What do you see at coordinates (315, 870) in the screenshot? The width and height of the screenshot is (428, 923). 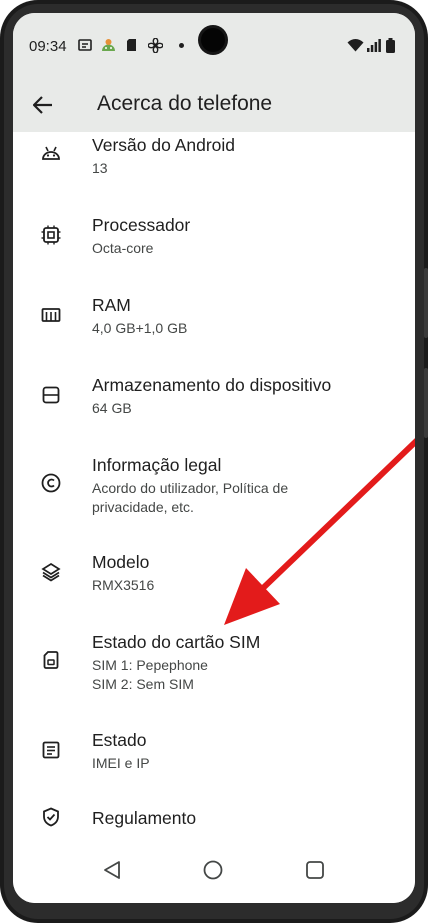 I see `recents-square-icon` at bounding box center [315, 870].